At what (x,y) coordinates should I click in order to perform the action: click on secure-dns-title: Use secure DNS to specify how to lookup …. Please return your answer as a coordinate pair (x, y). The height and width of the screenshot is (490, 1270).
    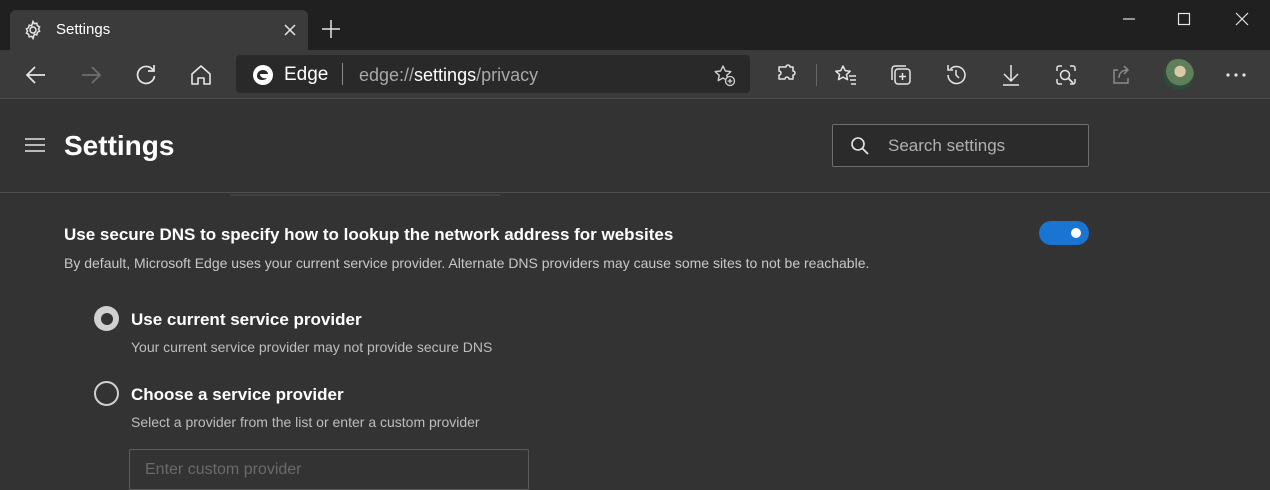
    Looking at the image, I should click on (369, 234).